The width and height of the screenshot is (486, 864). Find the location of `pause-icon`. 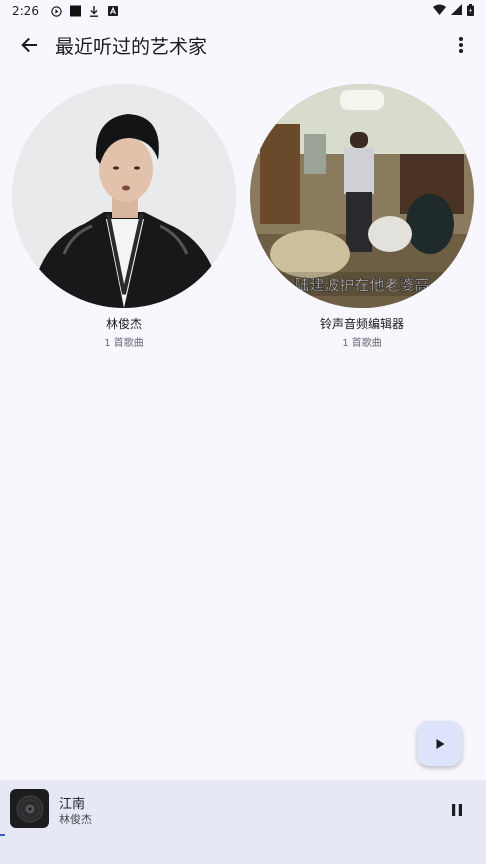

pause-icon is located at coordinates (457, 810).